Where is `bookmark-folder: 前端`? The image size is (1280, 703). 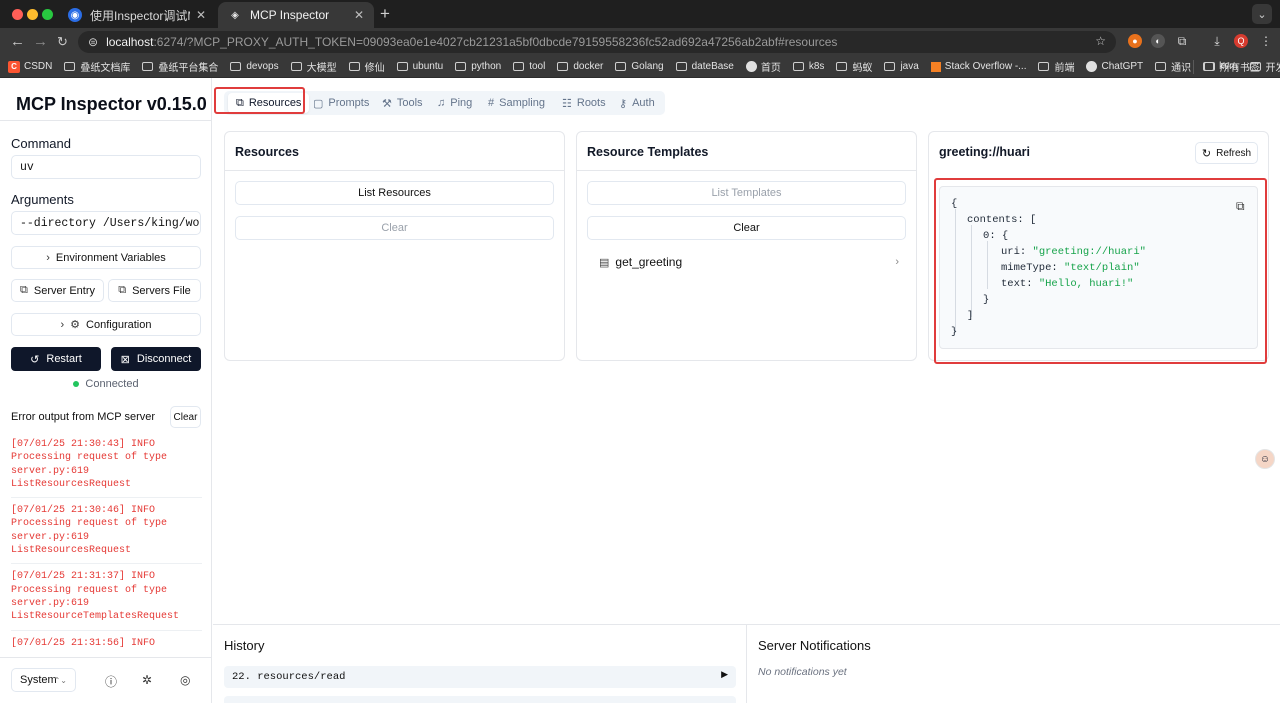
bookmark-folder: 前端 is located at coordinates (1056, 66).